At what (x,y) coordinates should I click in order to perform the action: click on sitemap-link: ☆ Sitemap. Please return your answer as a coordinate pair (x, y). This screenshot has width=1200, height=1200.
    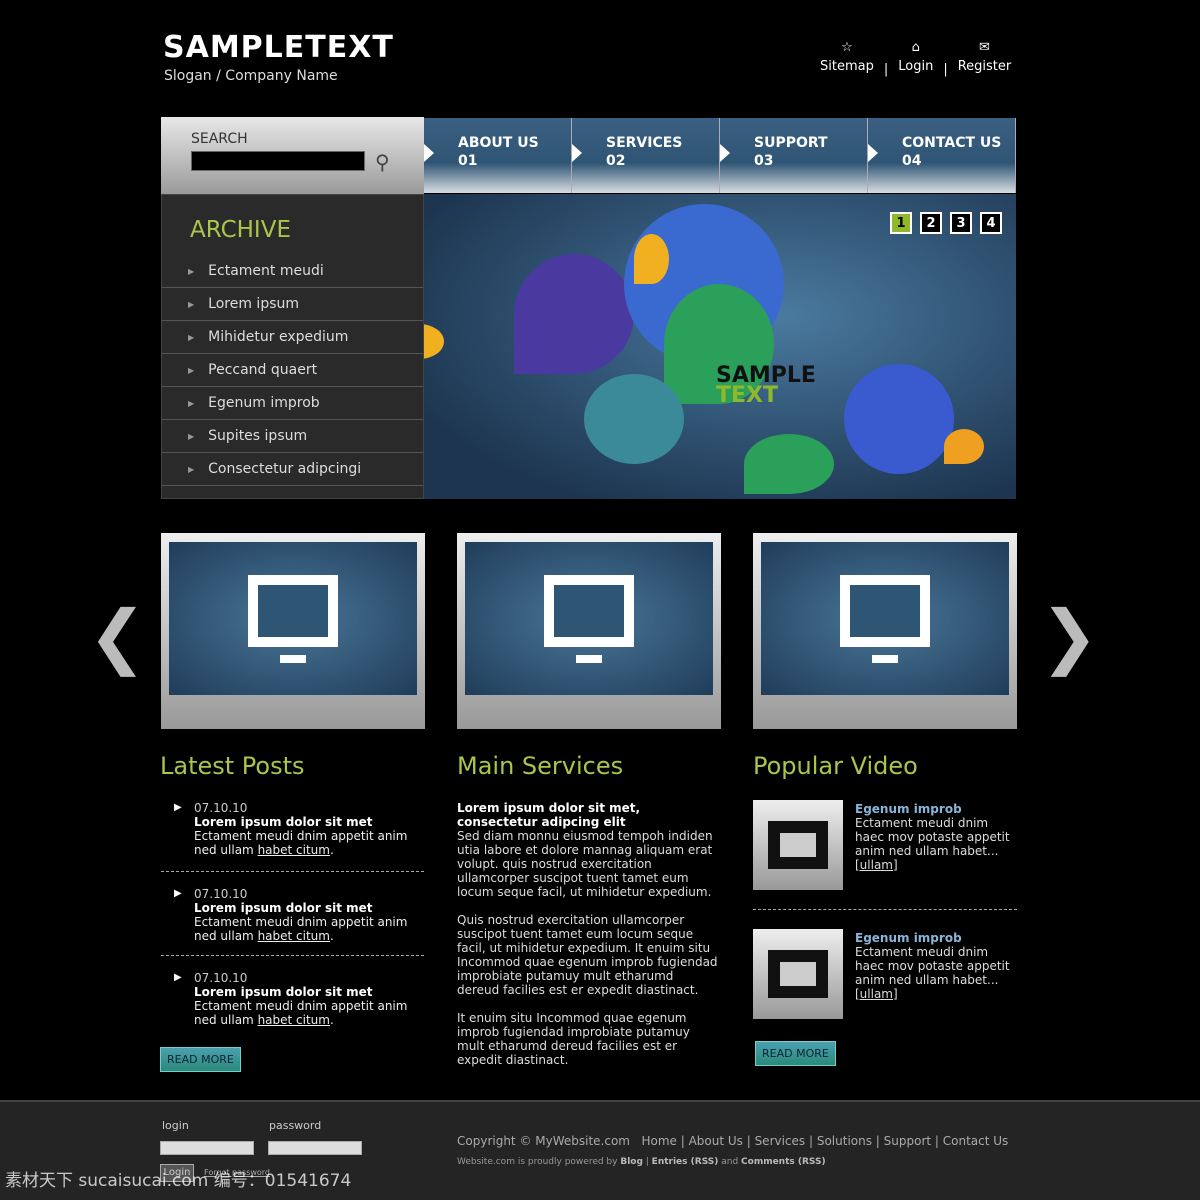
    Looking at the image, I should click on (847, 58).